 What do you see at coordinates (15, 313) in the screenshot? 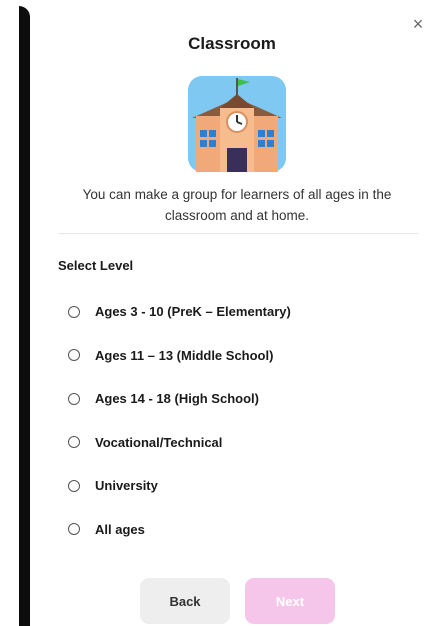
I see `left-edge-bar` at bounding box center [15, 313].